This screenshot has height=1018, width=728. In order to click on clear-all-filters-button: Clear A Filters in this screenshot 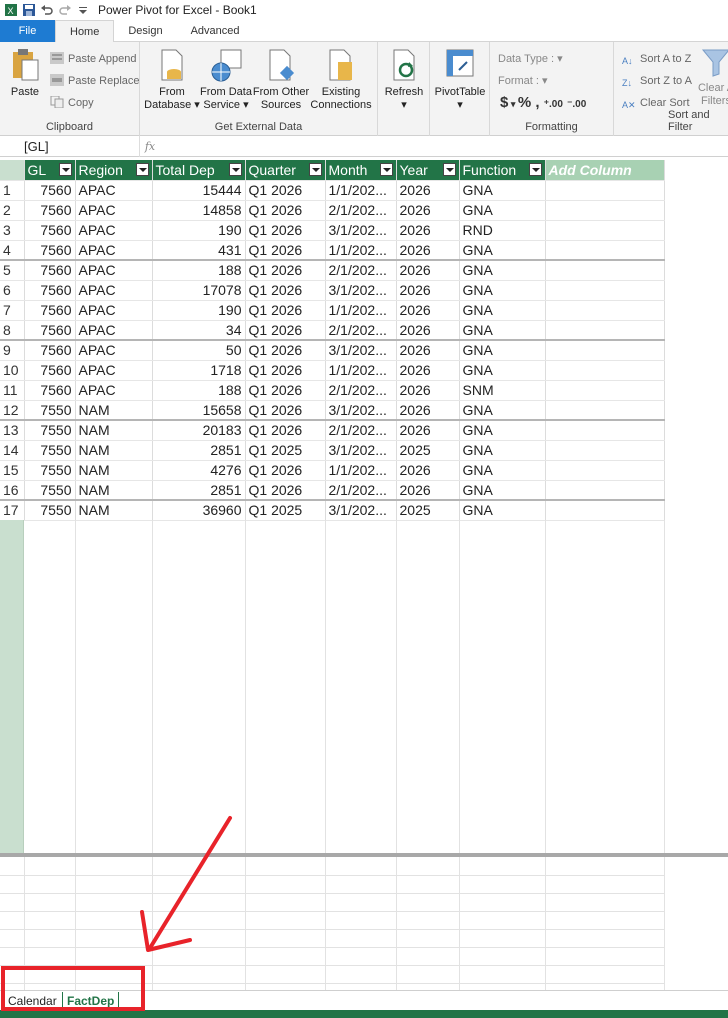, I will do `click(711, 78)`.